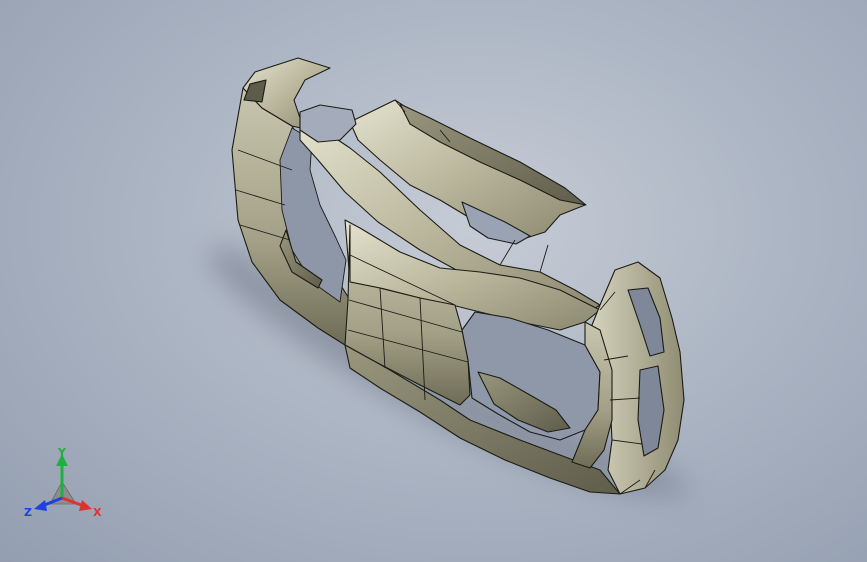 Image resolution: width=867 pixels, height=562 pixels. What do you see at coordinates (64, 484) in the screenshot?
I see `coordinate-triad: Y X Z` at bounding box center [64, 484].